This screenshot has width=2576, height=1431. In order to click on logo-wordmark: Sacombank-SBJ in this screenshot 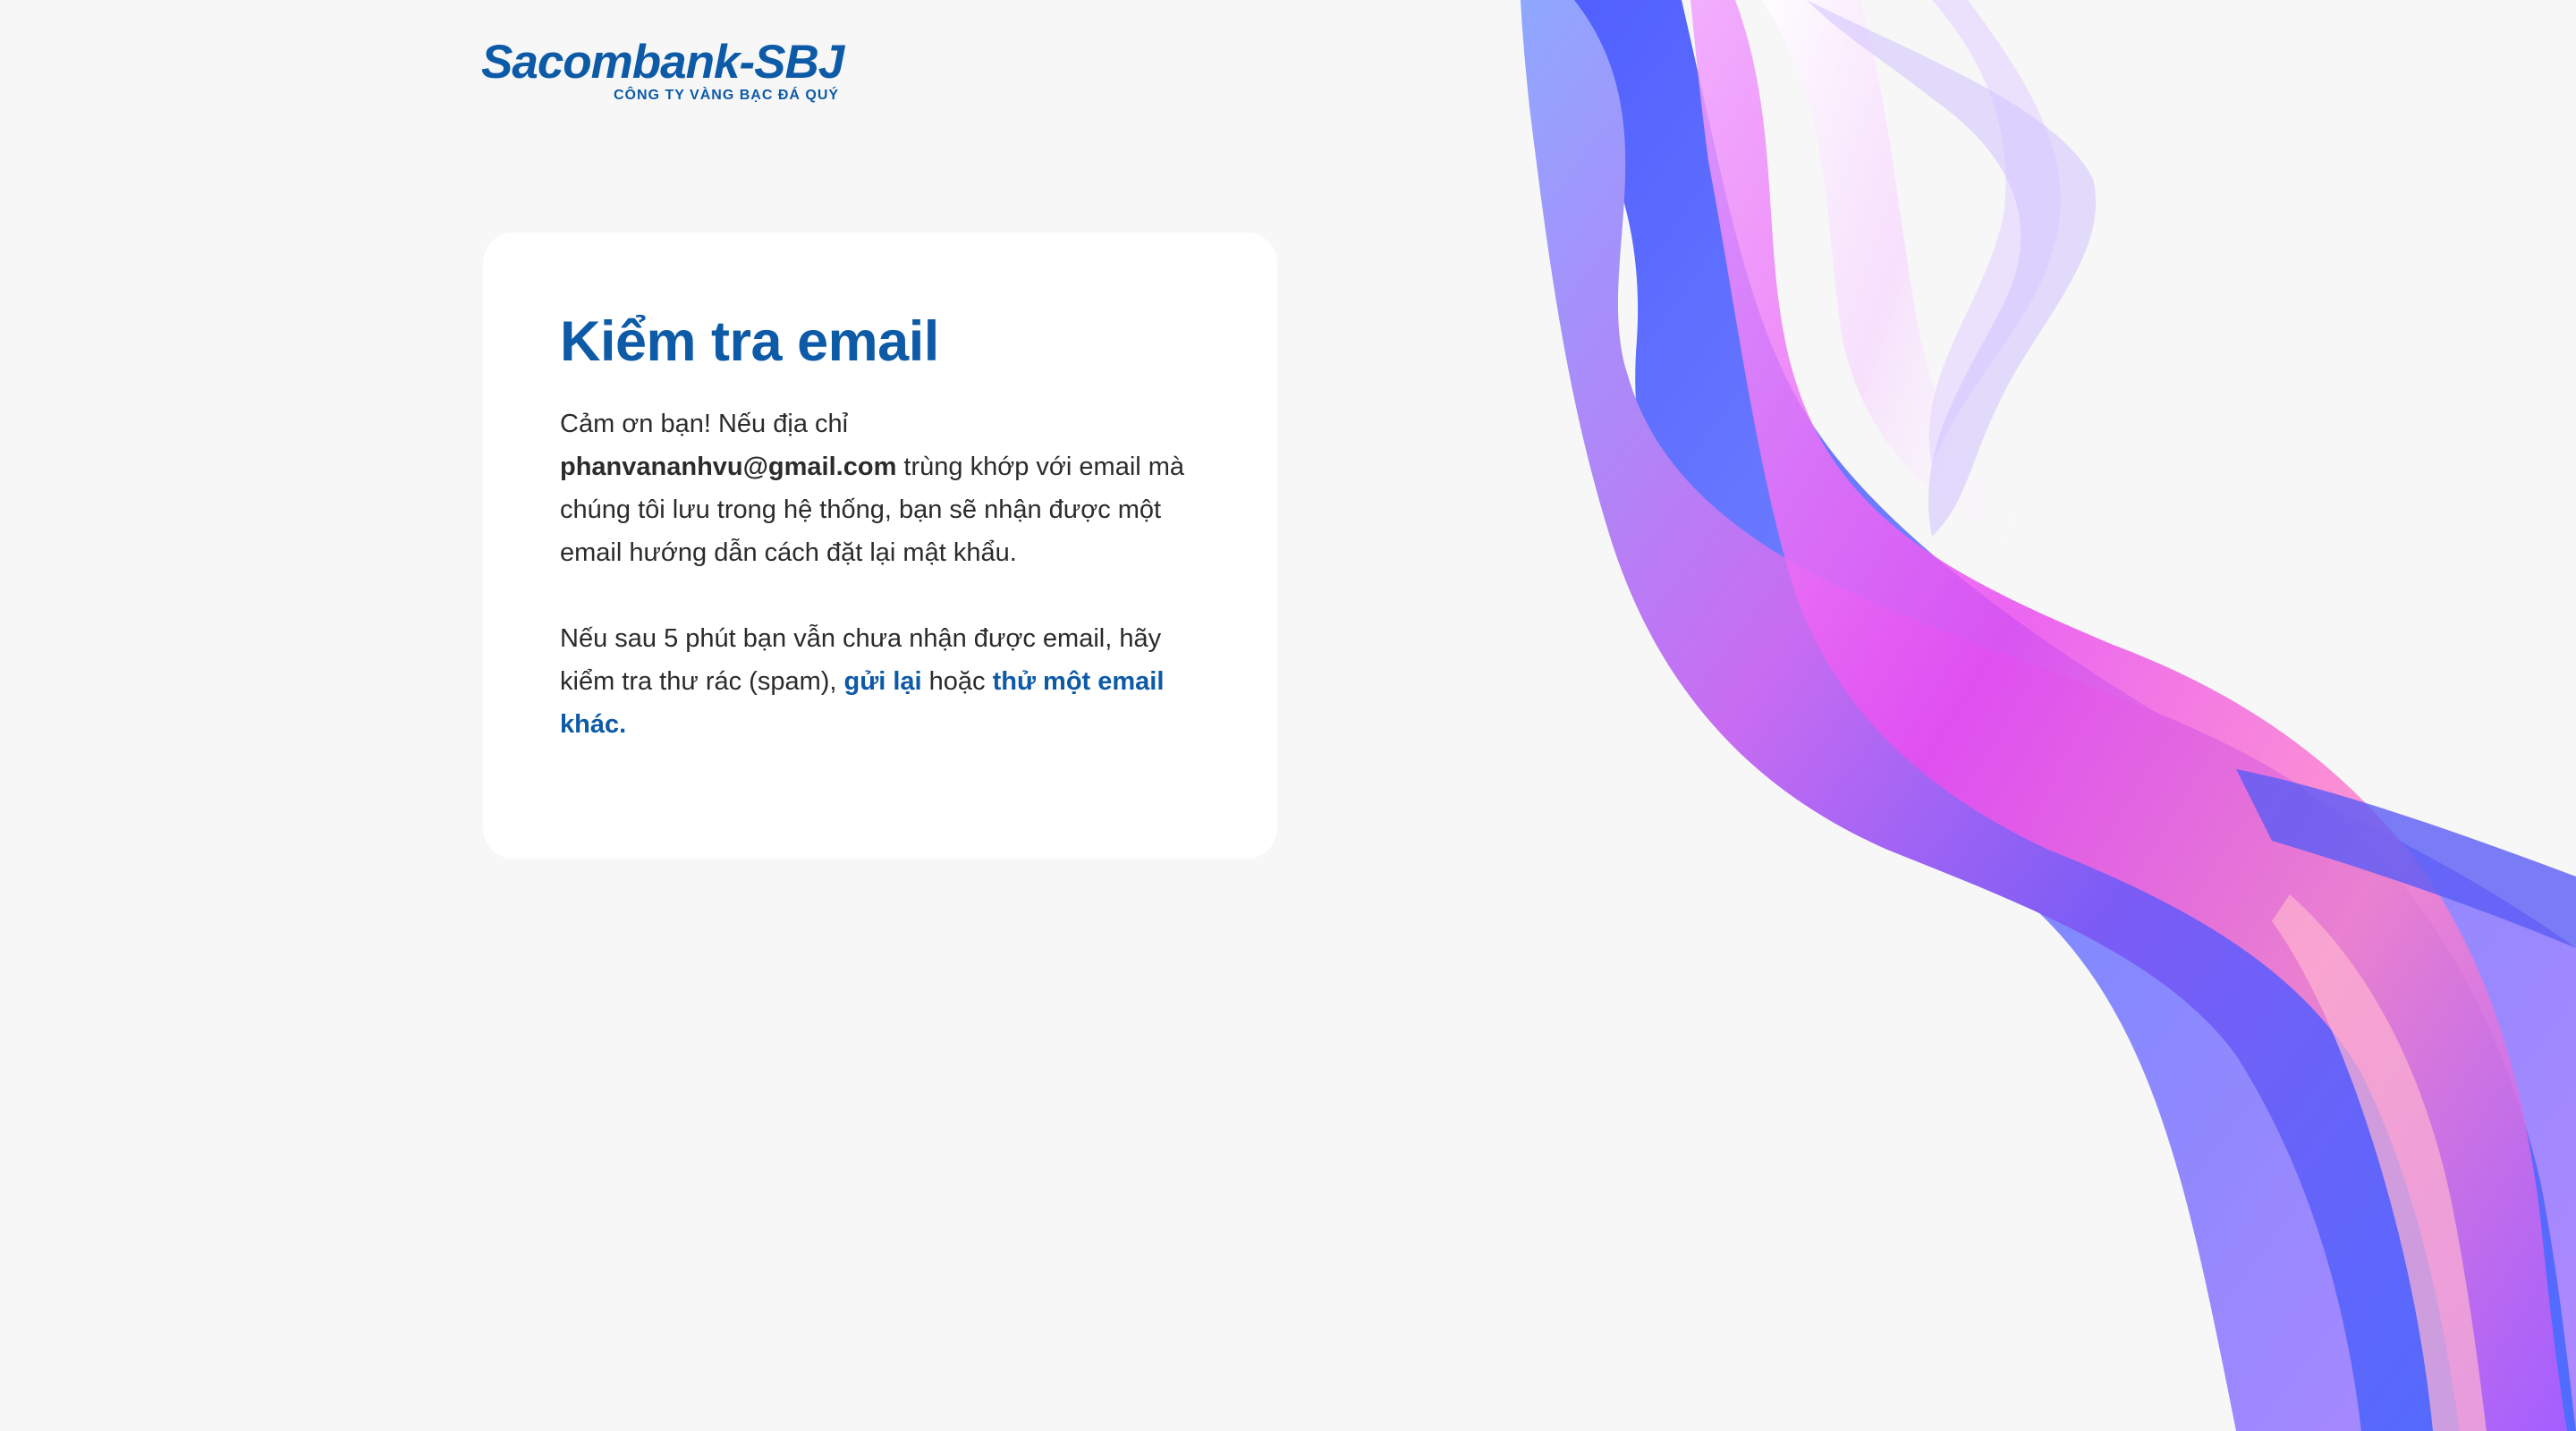, I will do `click(662, 63)`.